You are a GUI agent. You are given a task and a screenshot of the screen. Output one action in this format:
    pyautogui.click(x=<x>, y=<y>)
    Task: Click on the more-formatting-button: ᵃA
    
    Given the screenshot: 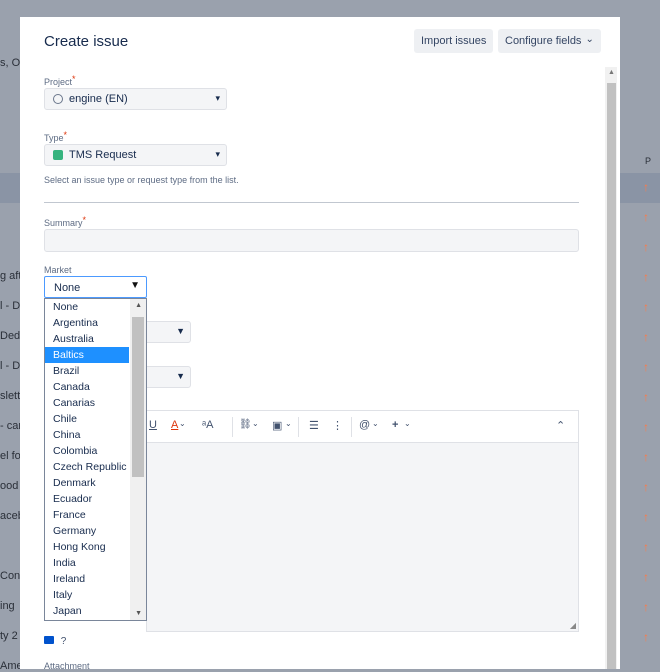 What is the action you would take?
    pyautogui.click(x=207, y=425)
    